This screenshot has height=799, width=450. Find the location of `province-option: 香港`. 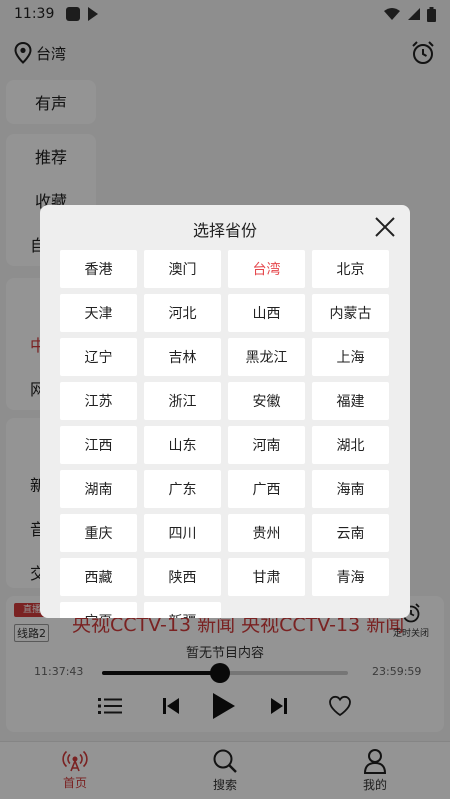

province-option: 香港 is located at coordinates (98, 269).